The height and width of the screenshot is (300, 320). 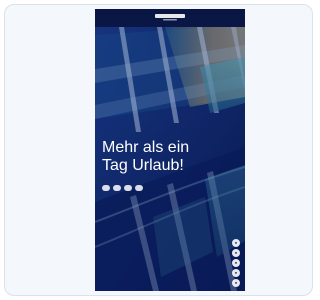 I want to click on logo-svg, so click(x=170, y=17).